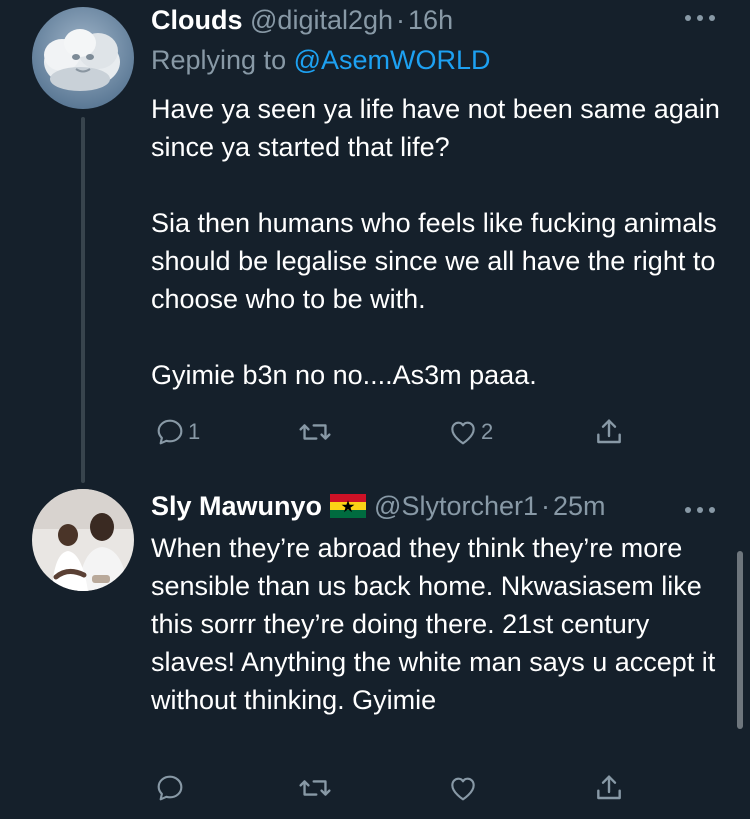 The image size is (750, 819). I want to click on reply-count: 1, so click(194, 431).